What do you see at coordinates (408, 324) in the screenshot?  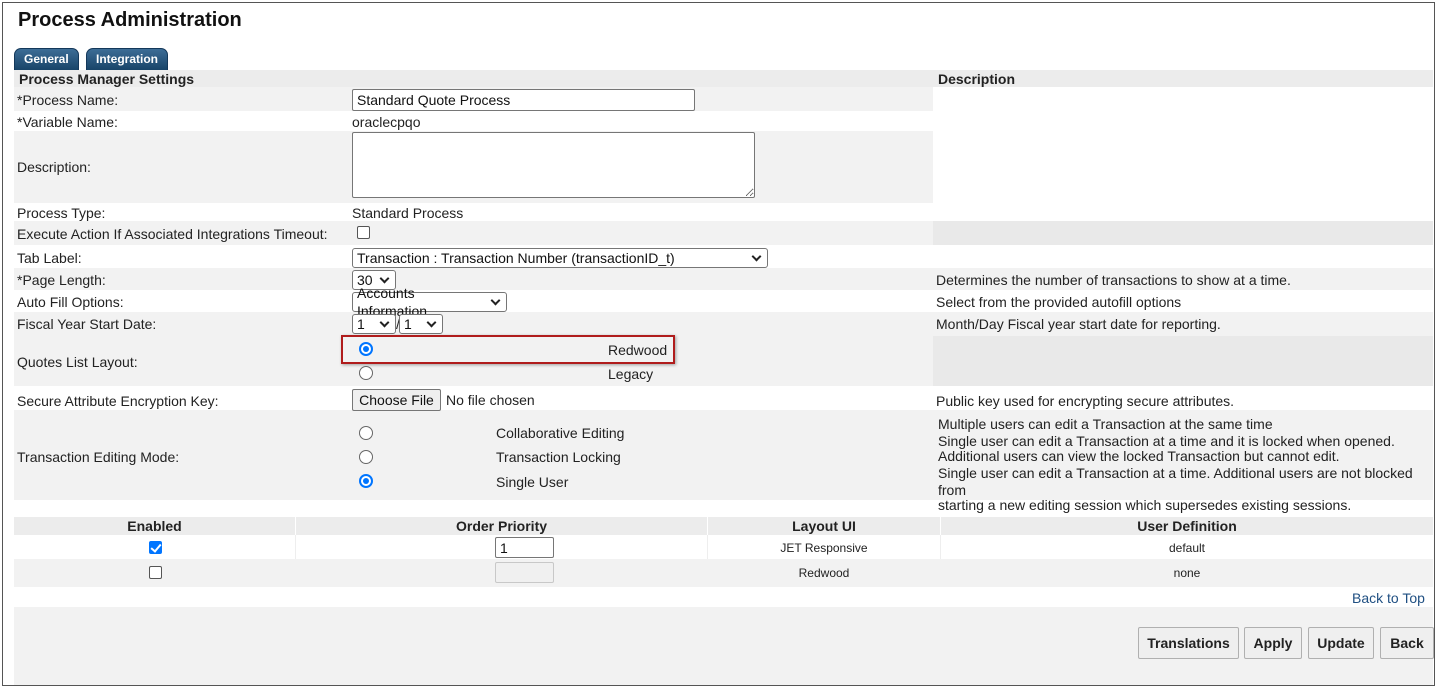 I see `fiscal-day-value: 1` at bounding box center [408, 324].